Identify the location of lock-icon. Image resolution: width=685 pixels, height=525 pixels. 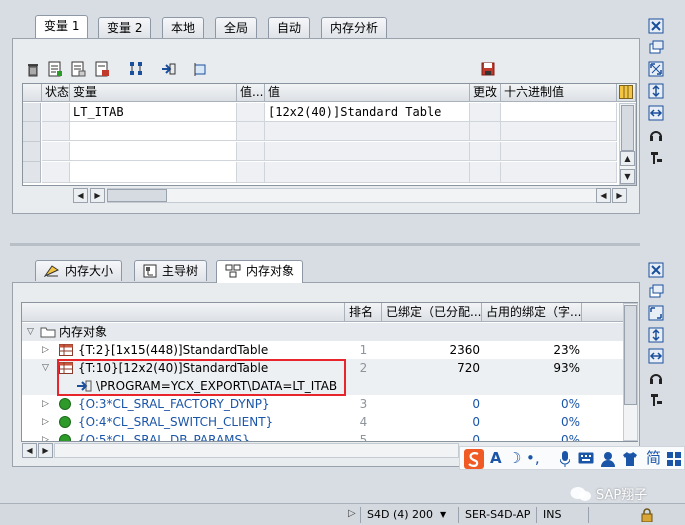
(647, 515).